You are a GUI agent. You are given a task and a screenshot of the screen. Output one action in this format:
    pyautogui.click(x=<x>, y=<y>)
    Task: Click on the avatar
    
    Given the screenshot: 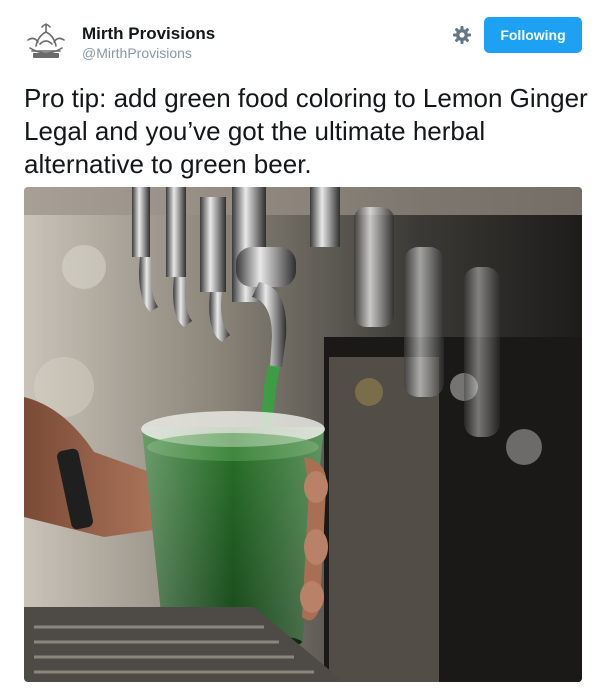 What is the action you would take?
    pyautogui.click(x=46, y=40)
    